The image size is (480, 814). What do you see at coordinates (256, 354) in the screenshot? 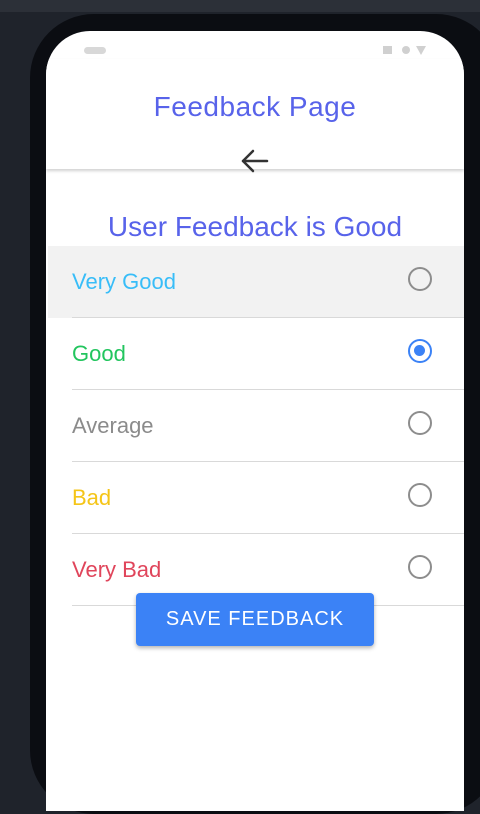
I see `option-good: Good` at bounding box center [256, 354].